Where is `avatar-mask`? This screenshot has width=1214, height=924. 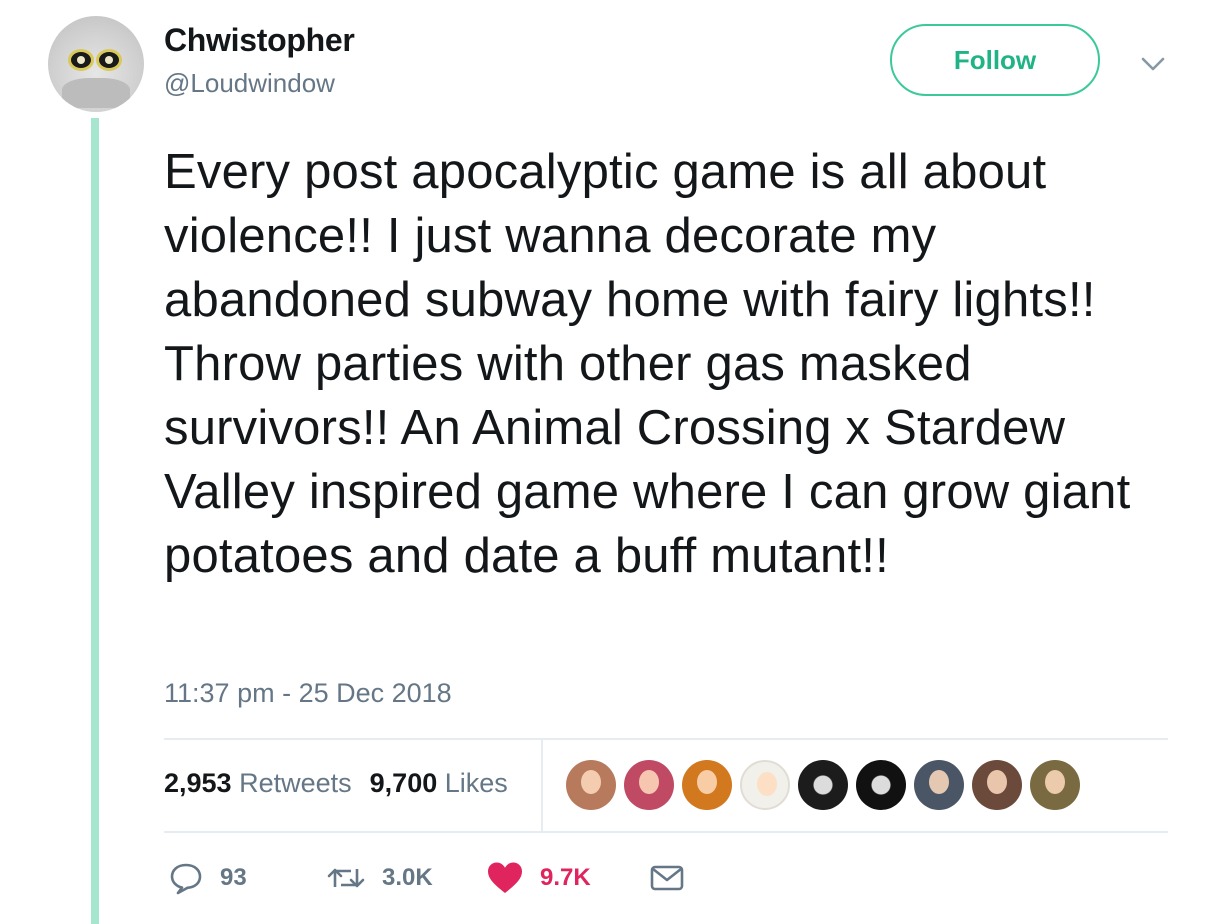 avatar-mask is located at coordinates (96, 93).